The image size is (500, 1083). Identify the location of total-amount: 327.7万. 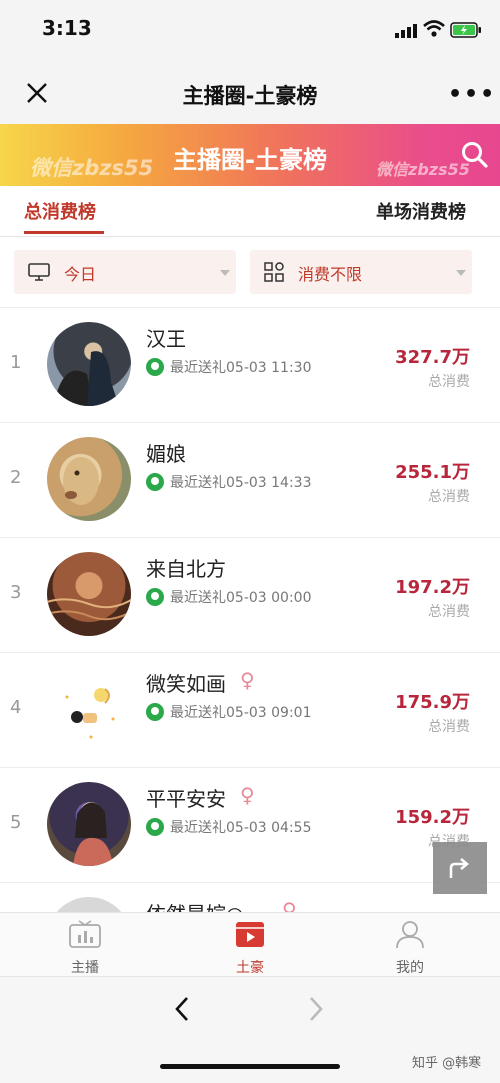
(432, 357).